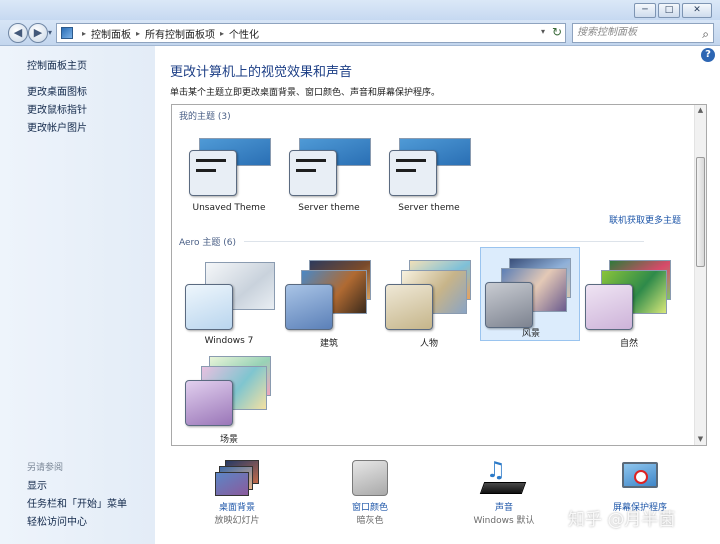  I want to click on aero-themes-heading-label: Aero 主题 (6), so click(208, 243).